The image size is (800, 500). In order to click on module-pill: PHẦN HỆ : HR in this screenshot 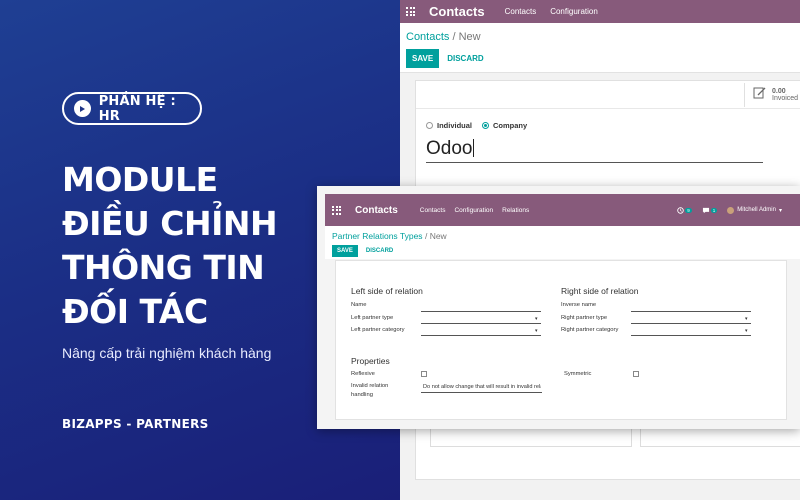, I will do `click(132, 108)`.